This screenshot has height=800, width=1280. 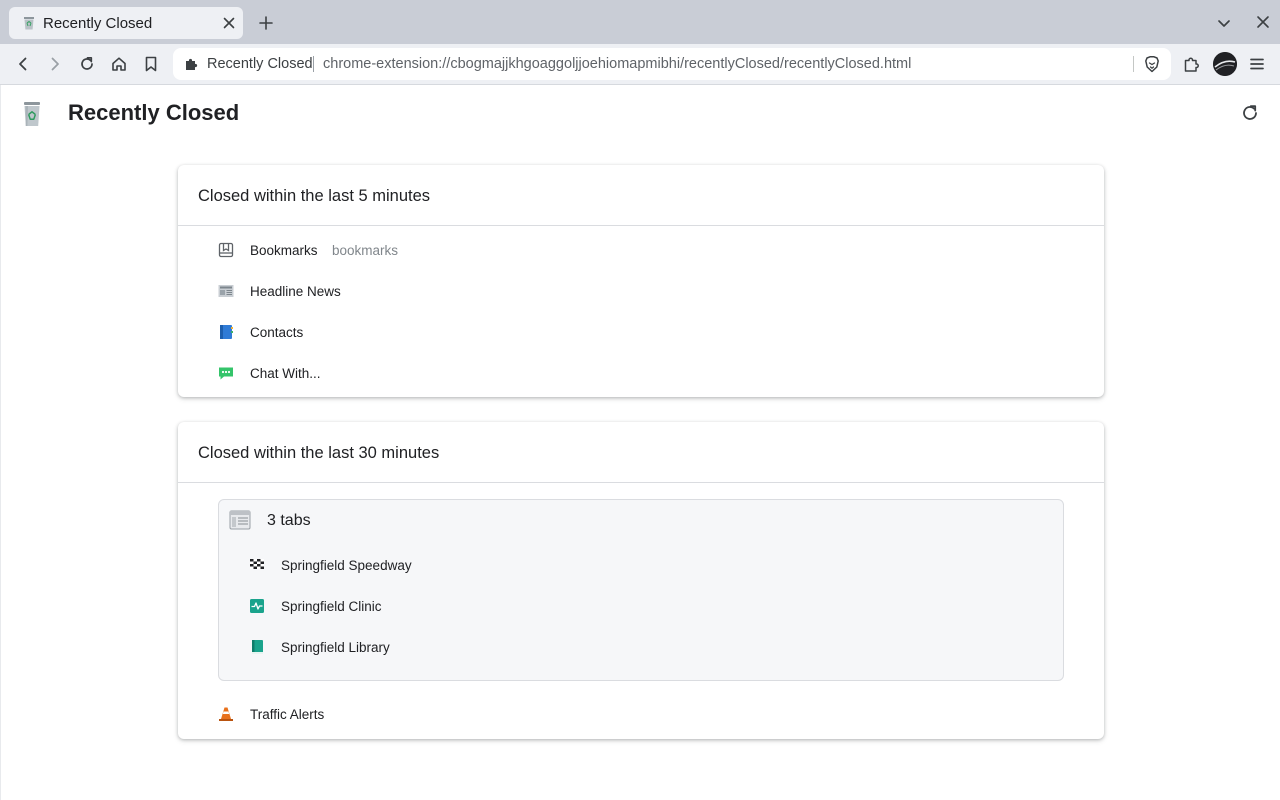 What do you see at coordinates (1250, 113) in the screenshot?
I see `refresh-icon` at bounding box center [1250, 113].